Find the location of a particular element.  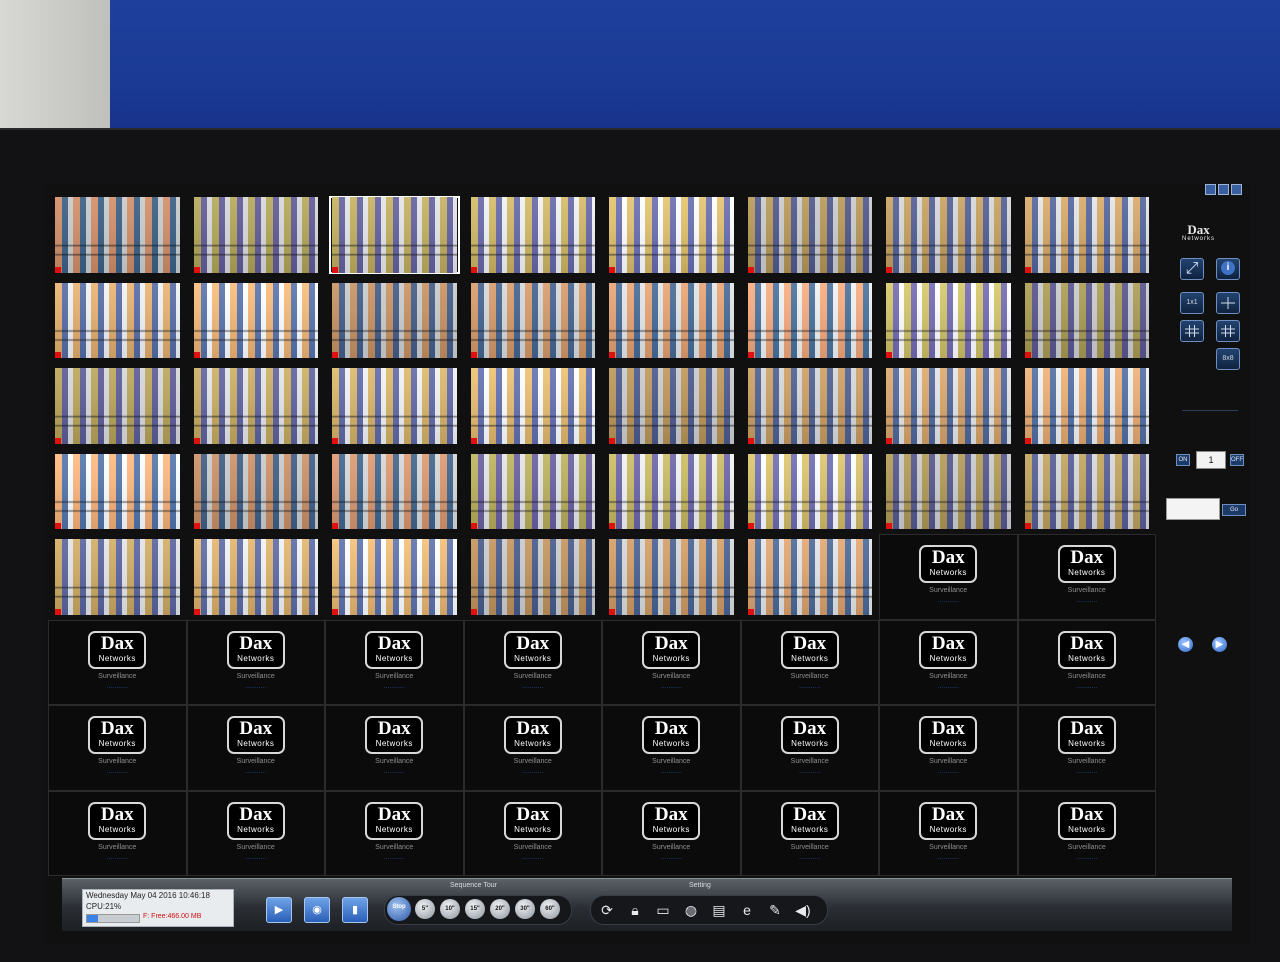

info-button: i is located at coordinates (1228, 269).